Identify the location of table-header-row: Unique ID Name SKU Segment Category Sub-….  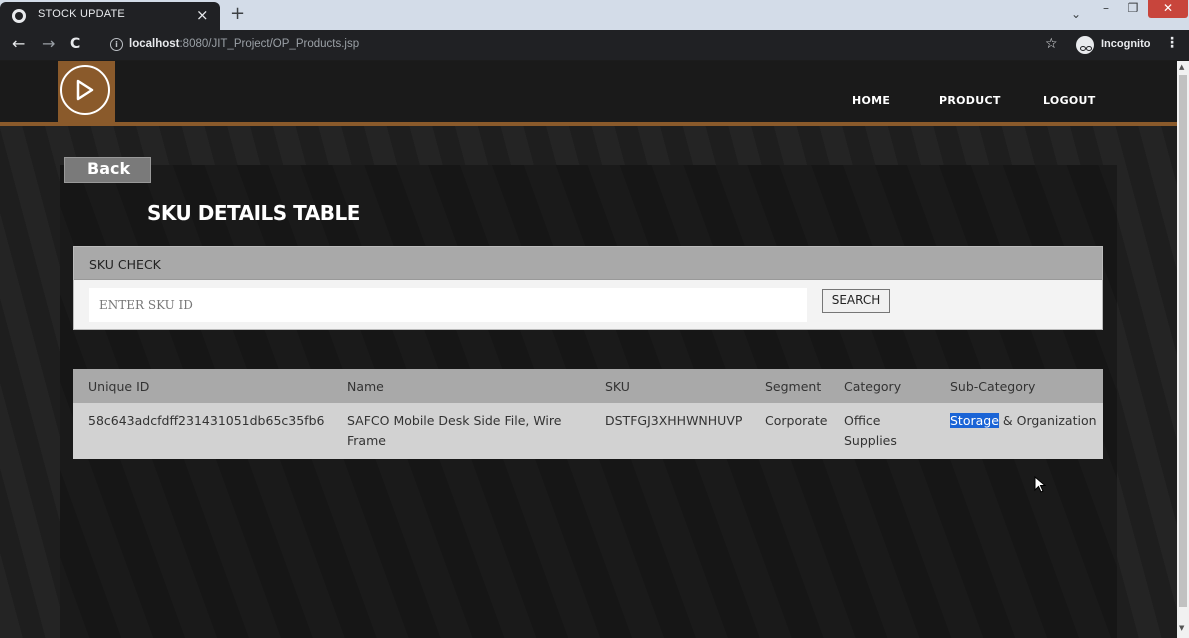
(588, 386).